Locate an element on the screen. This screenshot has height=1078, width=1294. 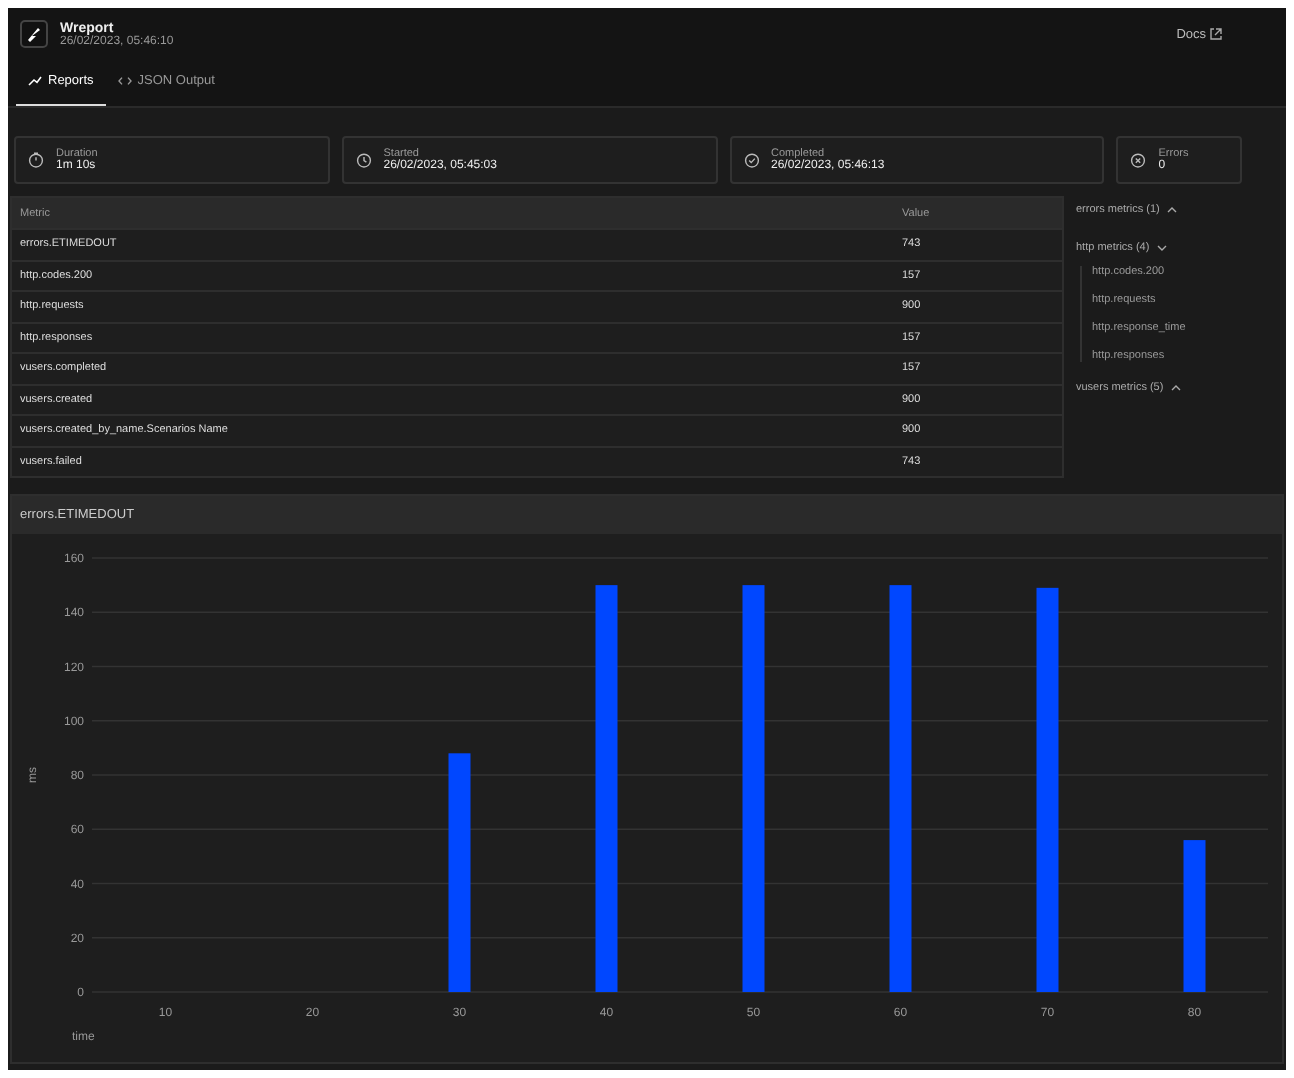
clock-icon is located at coordinates (363, 160).